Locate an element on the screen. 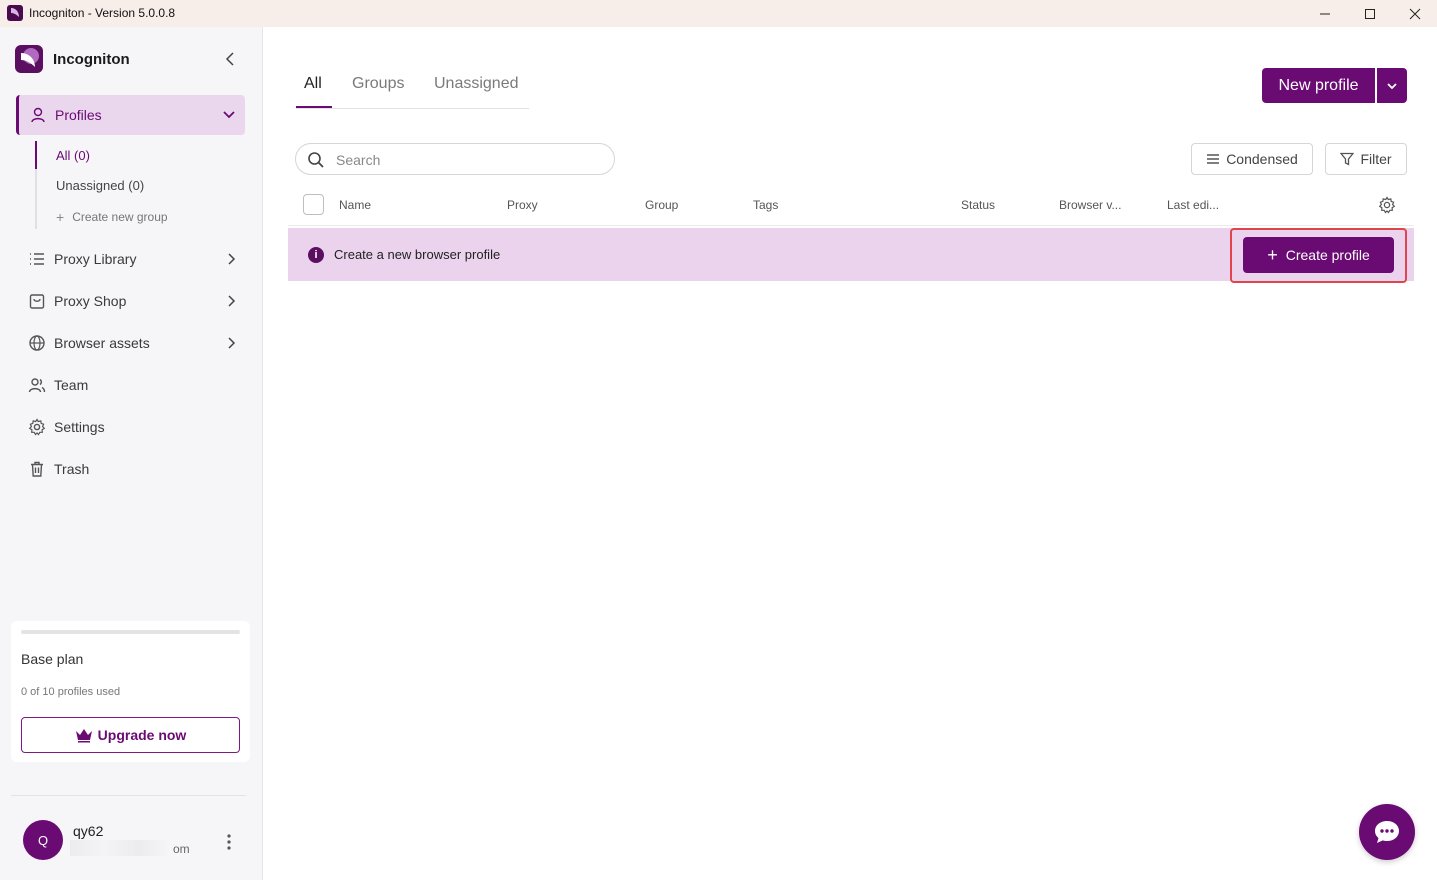 This screenshot has height=880, width=1437. brand-logo-icon is located at coordinates (29, 59).